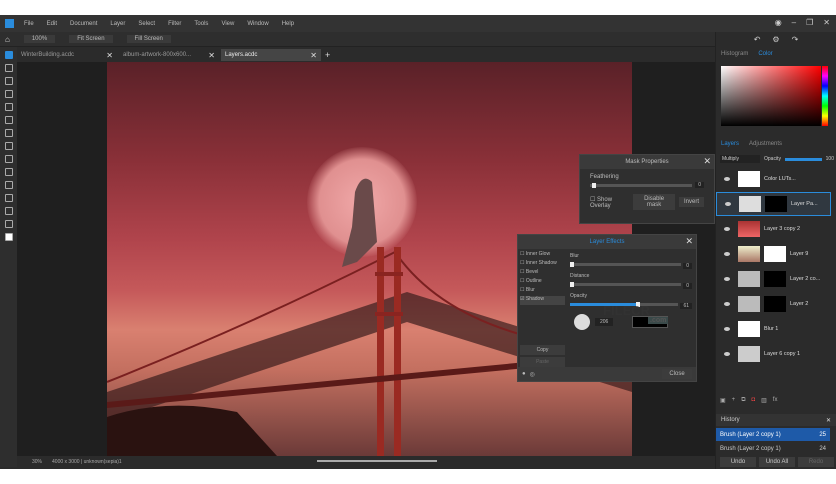  What do you see at coordinates (743, 400) in the screenshot?
I see `duplicate-icon: ⧉` at bounding box center [743, 400].